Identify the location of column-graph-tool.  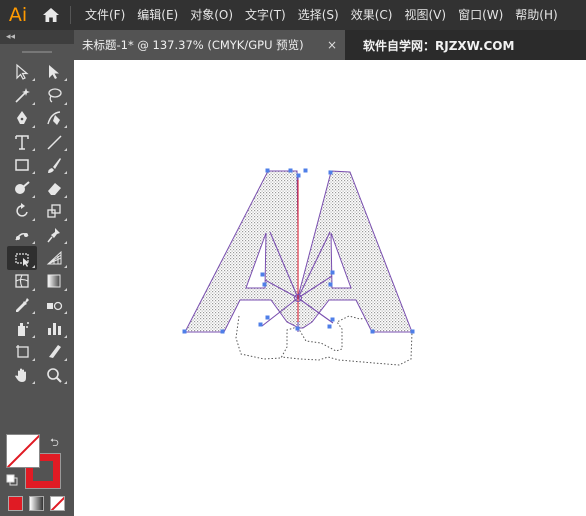
(54, 327).